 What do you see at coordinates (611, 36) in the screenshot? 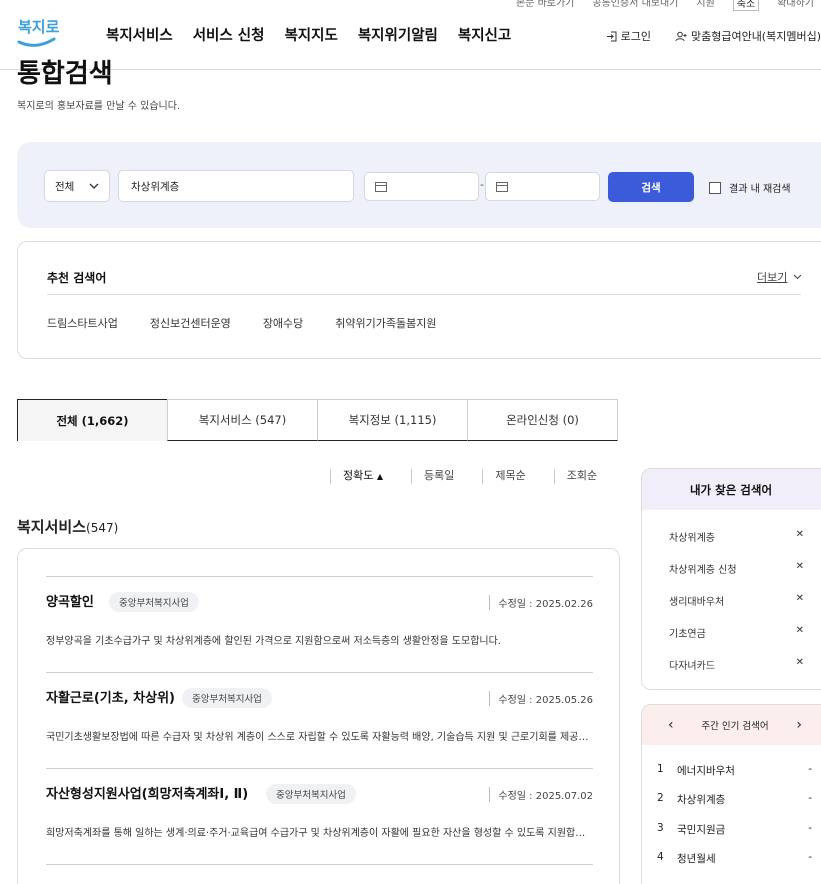
I see `login-icon` at bounding box center [611, 36].